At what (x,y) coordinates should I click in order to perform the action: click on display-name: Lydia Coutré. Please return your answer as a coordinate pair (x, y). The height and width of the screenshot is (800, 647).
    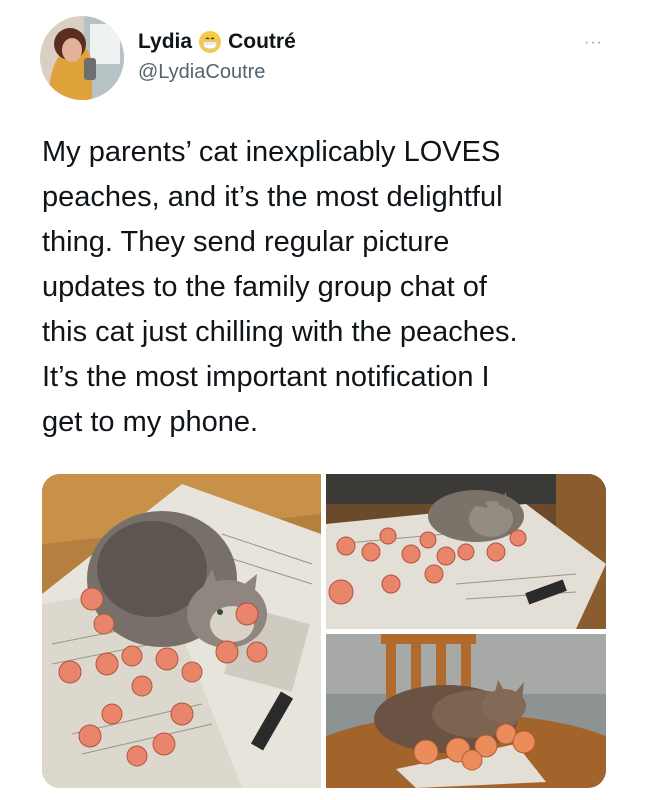
    Looking at the image, I should click on (217, 42).